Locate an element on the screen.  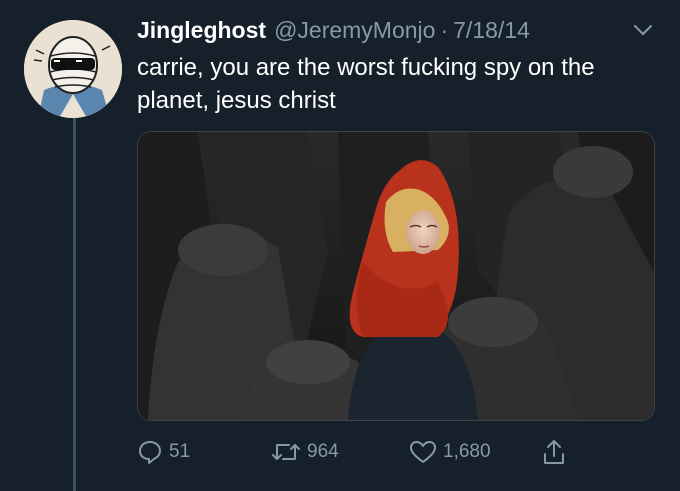
tweet-header: Jingleghost @JeremyMonjo · 7/18/14 is located at coordinates (397, 30).